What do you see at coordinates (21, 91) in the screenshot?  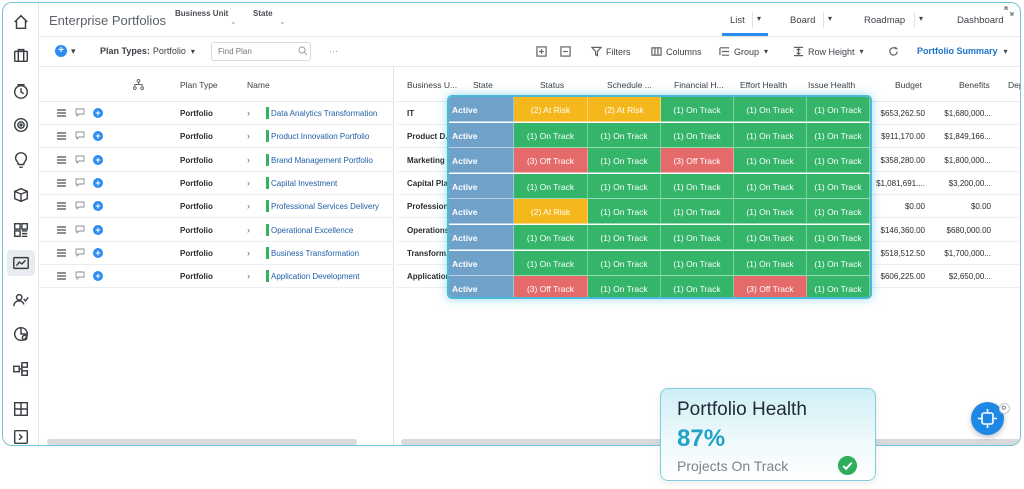 I see `history-icon` at bounding box center [21, 91].